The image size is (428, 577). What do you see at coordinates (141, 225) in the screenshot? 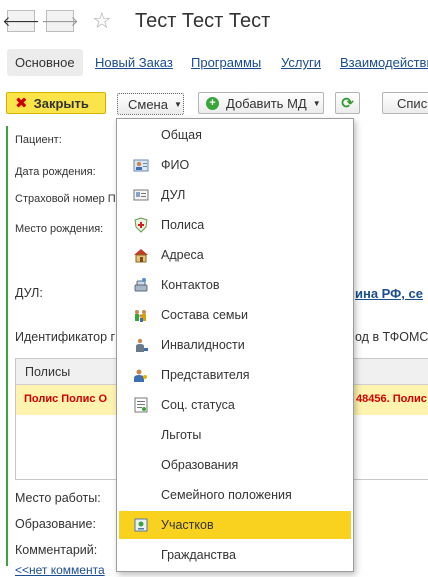
I see `shield-icon` at bounding box center [141, 225].